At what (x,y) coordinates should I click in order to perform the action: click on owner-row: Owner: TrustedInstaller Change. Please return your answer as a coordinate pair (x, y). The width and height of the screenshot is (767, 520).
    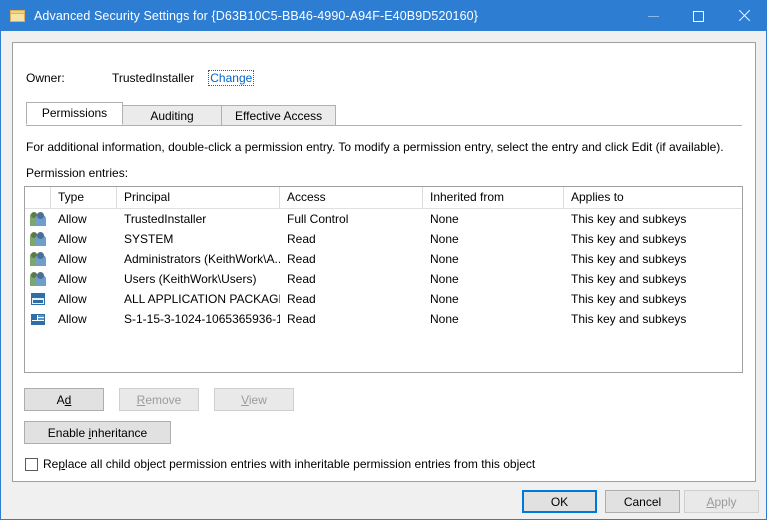
    Looking at the image, I should click on (140, 78).